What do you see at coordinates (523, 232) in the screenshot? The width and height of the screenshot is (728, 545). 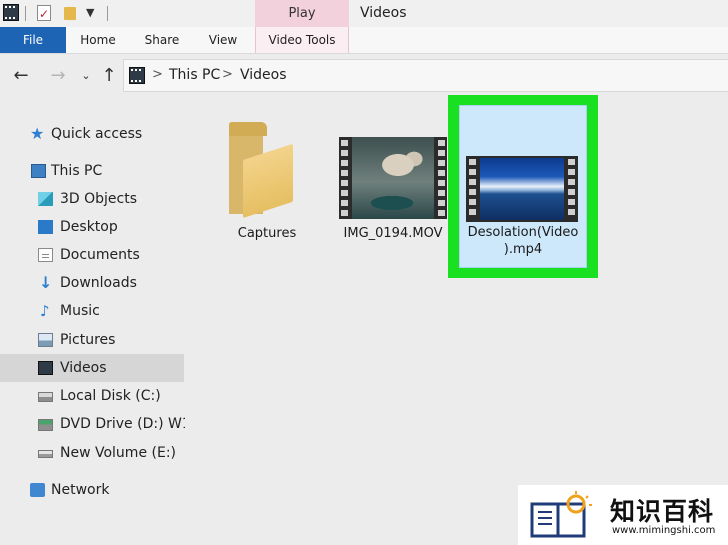 I see `file-name-line-1: Desolation(Video` at bounding box center [523, 232].